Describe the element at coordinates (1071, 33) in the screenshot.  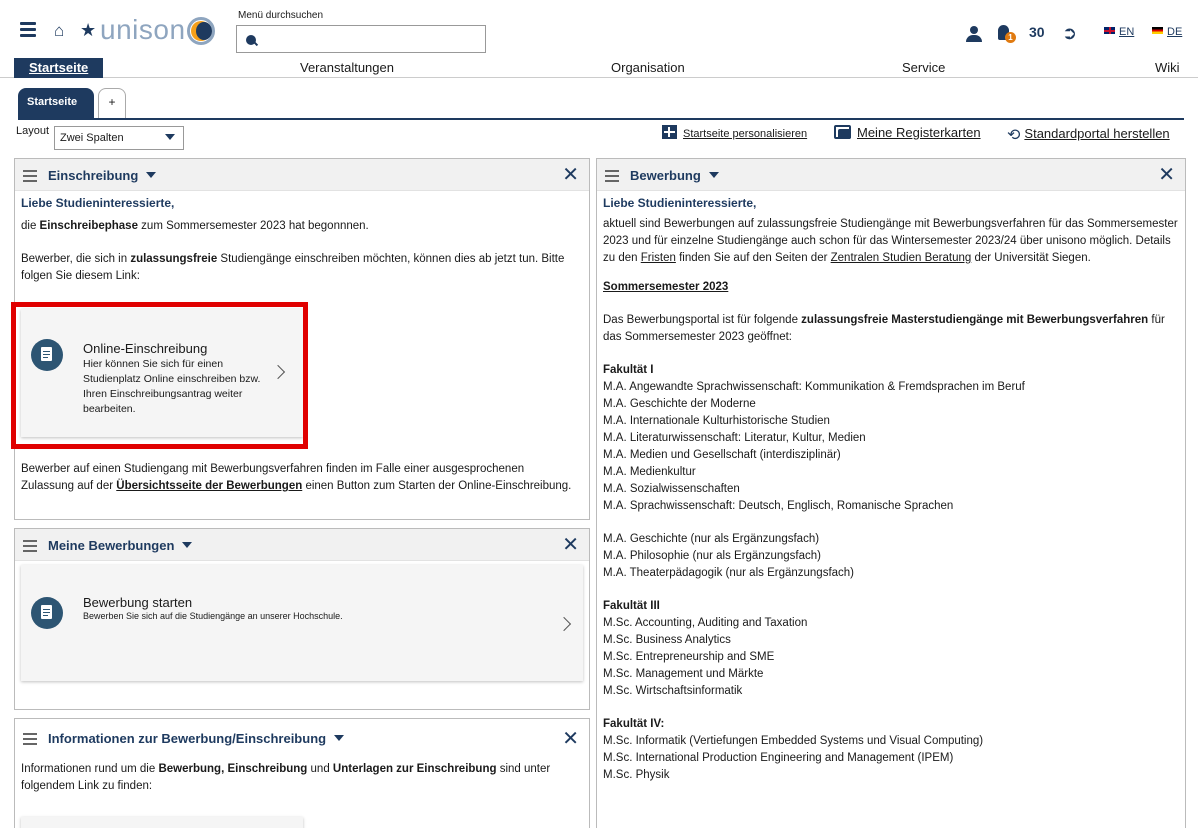
I see `logout-icon: ➲` at that location.